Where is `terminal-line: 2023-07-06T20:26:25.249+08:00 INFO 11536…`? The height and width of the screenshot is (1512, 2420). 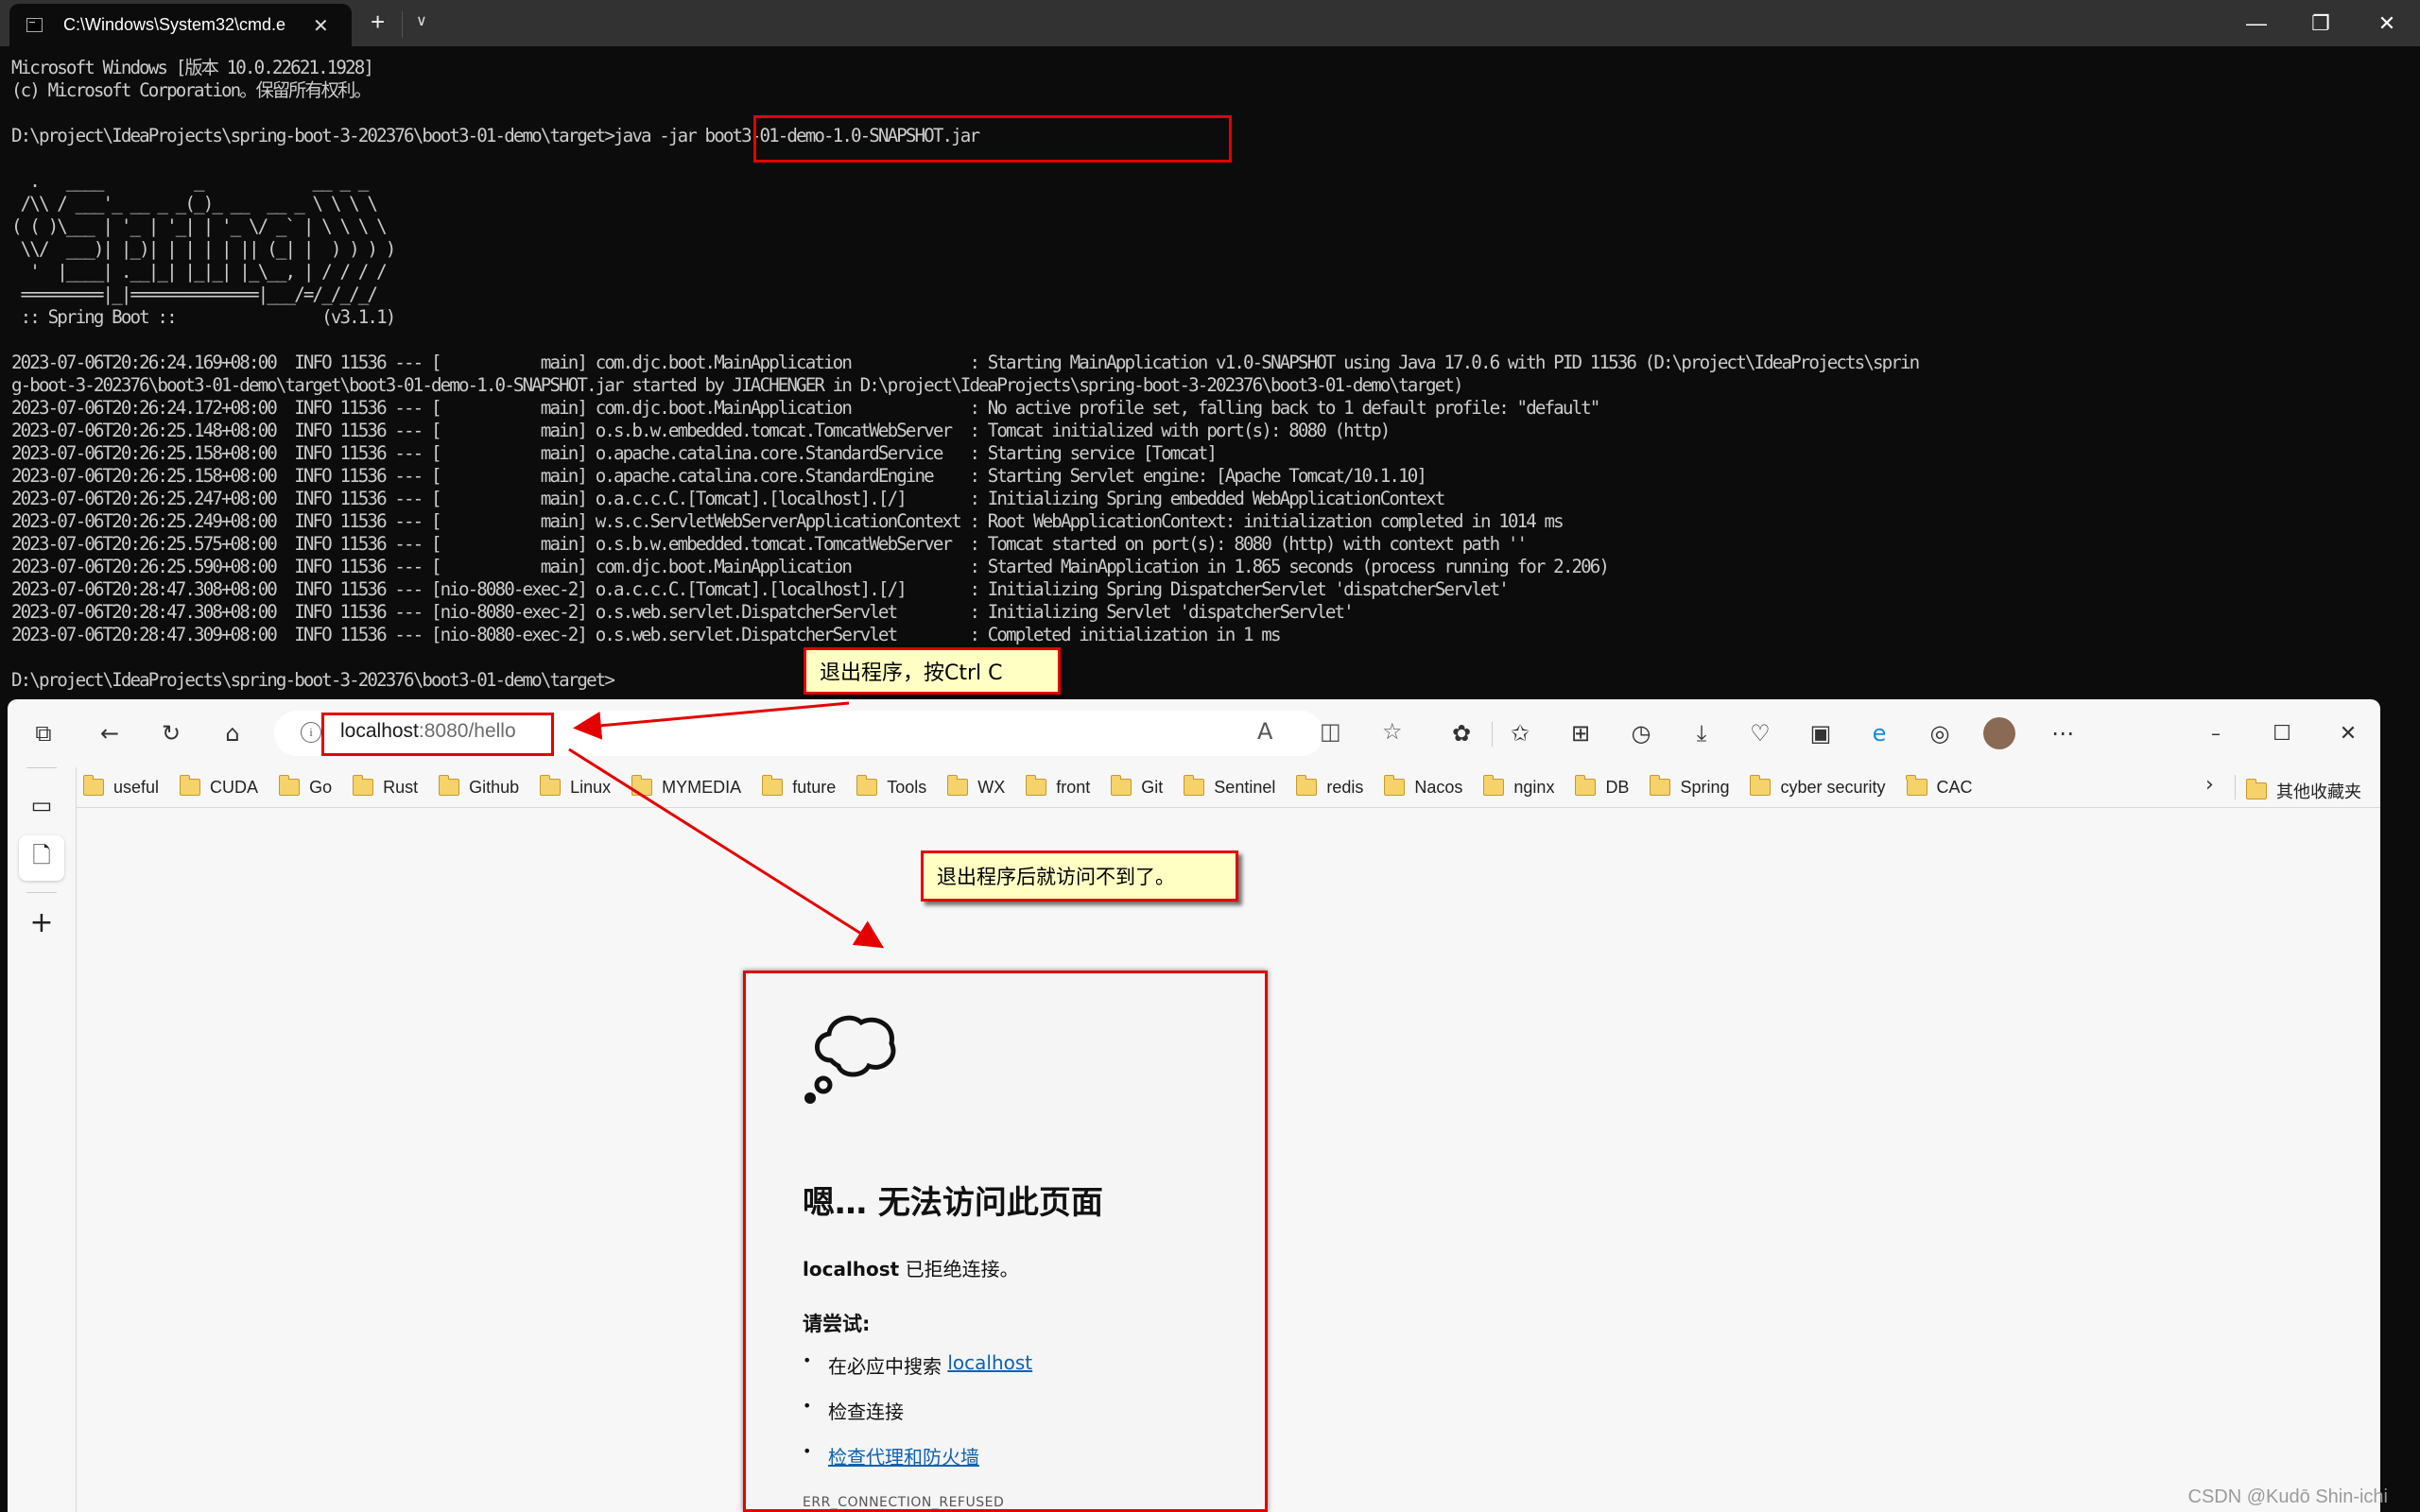 terminal-line: 2023-07-06T20:26:25.249+08:00 INFO 11536… is located at coordinates (787, 521).